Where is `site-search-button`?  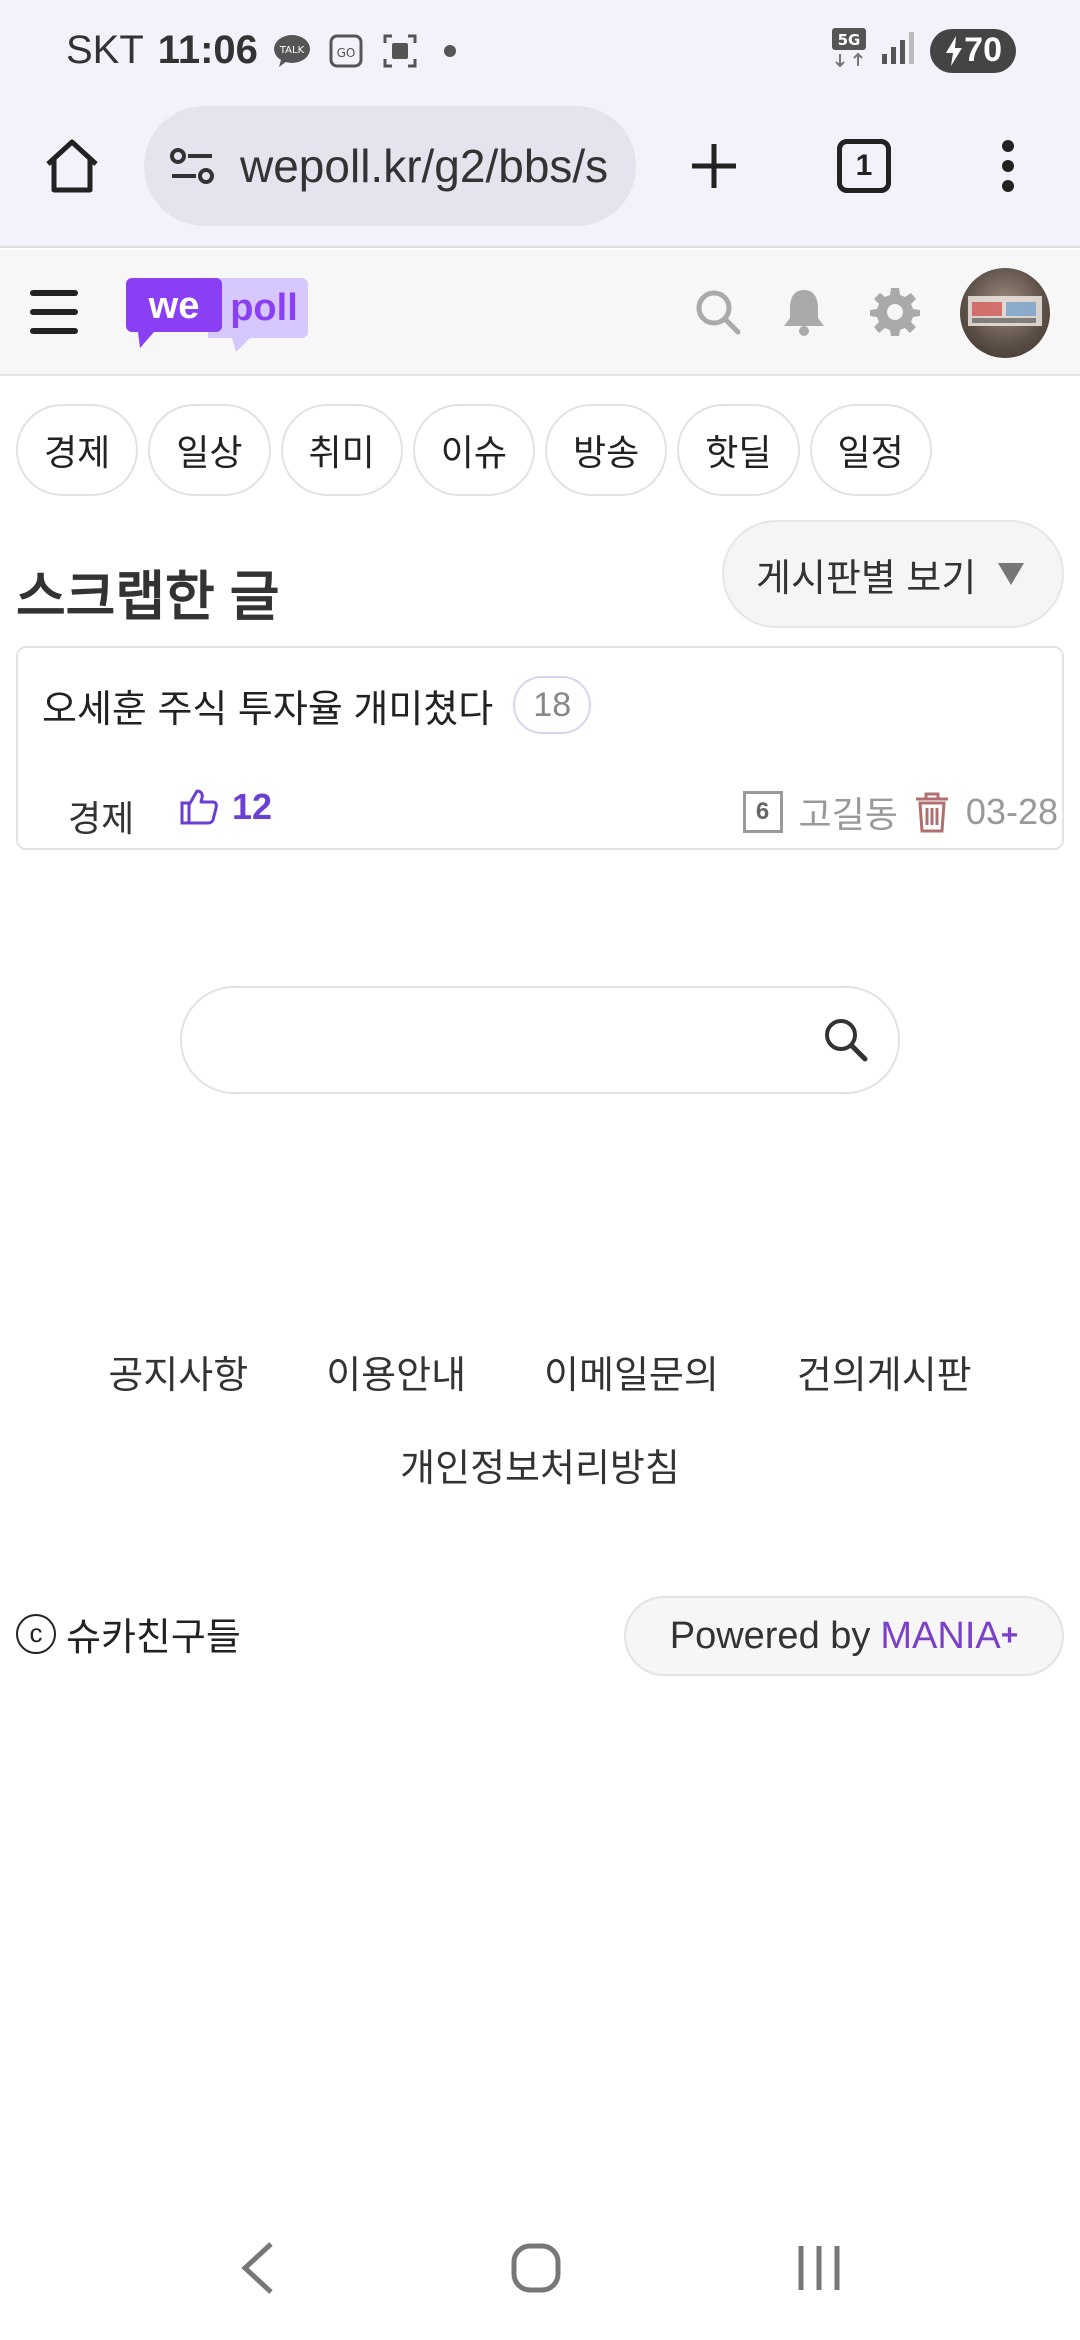
site-search-button is located at coordinates (718, 314).